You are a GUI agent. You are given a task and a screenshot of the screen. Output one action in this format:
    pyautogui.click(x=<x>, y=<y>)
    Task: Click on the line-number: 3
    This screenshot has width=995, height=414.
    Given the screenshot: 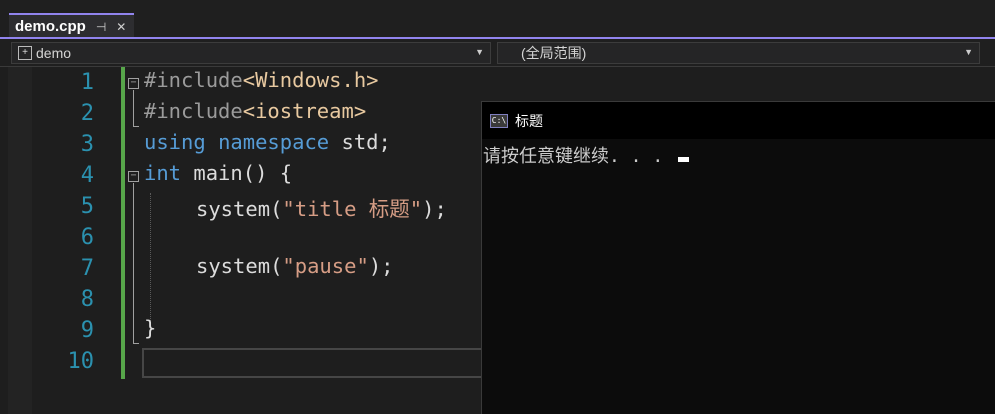 What is the action you would take?
    pyautogui.click(x=87, y=144)
    